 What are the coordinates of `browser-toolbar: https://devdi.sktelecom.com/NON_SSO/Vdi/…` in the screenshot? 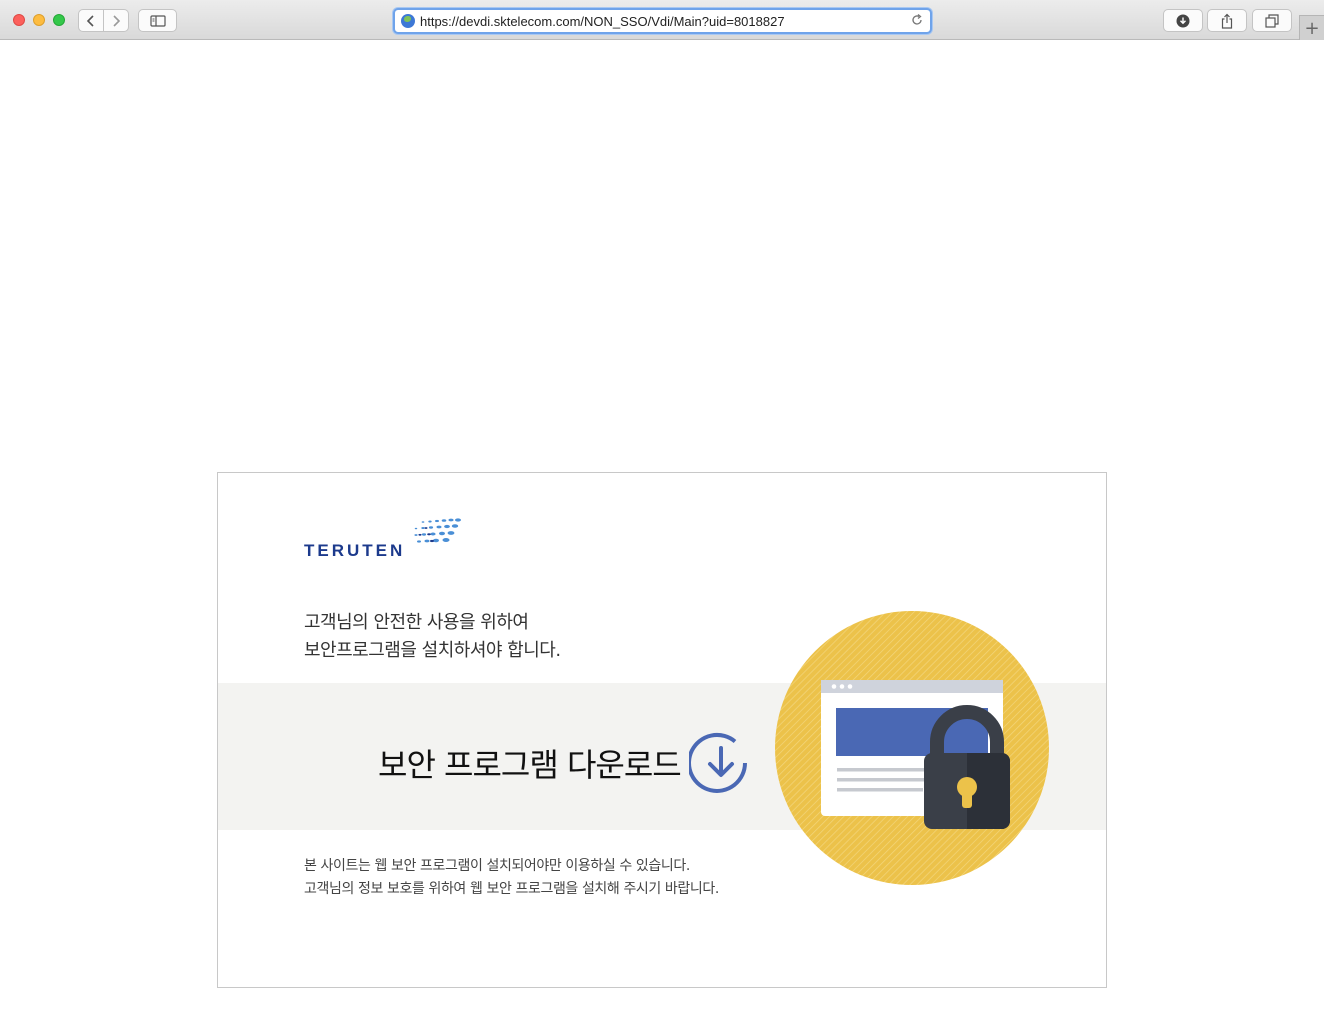 It's located at (662, 20).